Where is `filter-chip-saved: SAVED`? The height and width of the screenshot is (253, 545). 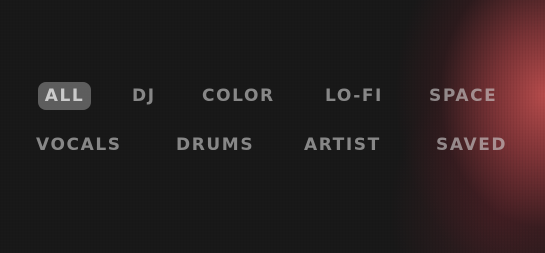 filter-chip-saved: SAVED is located at coordinates (471, 145).